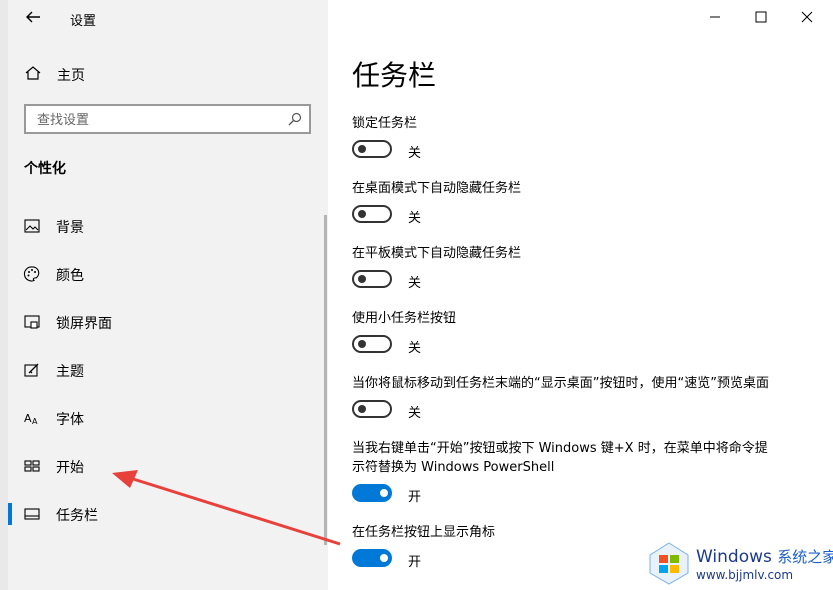 This screenshot has height=590, width=833. I want to click on close-button, so click(807, 17).